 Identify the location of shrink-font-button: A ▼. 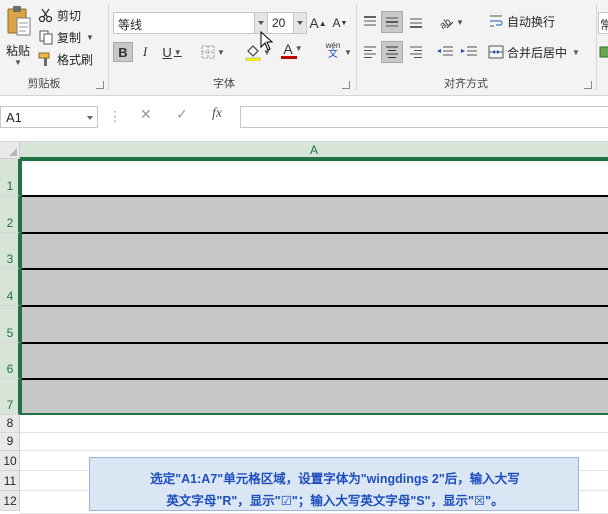
(340, 23).